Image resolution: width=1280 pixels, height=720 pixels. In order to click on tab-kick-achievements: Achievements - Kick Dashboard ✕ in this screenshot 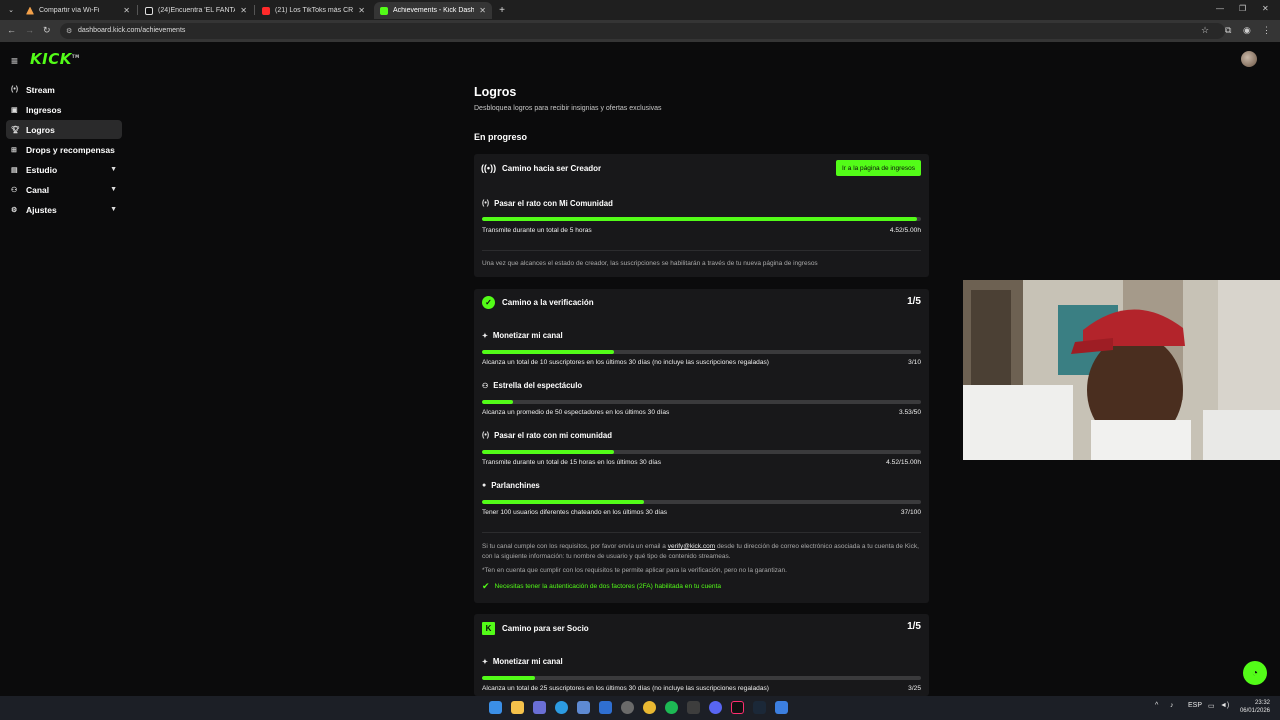, I will do `click(433, 10)`.